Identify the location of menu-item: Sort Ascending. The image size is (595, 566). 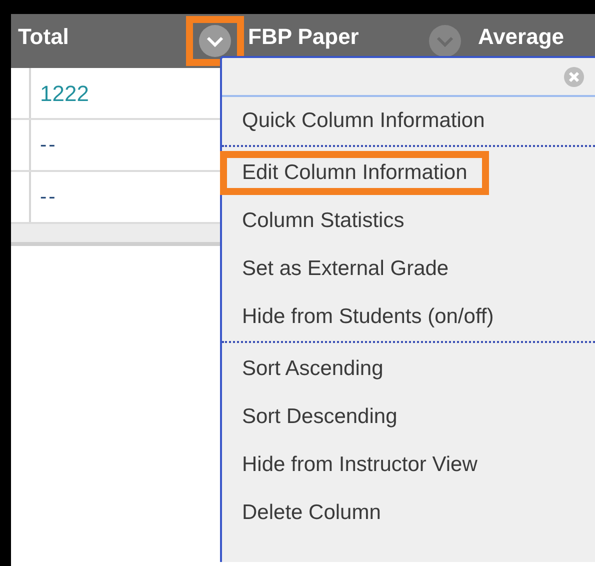
(313, 369).